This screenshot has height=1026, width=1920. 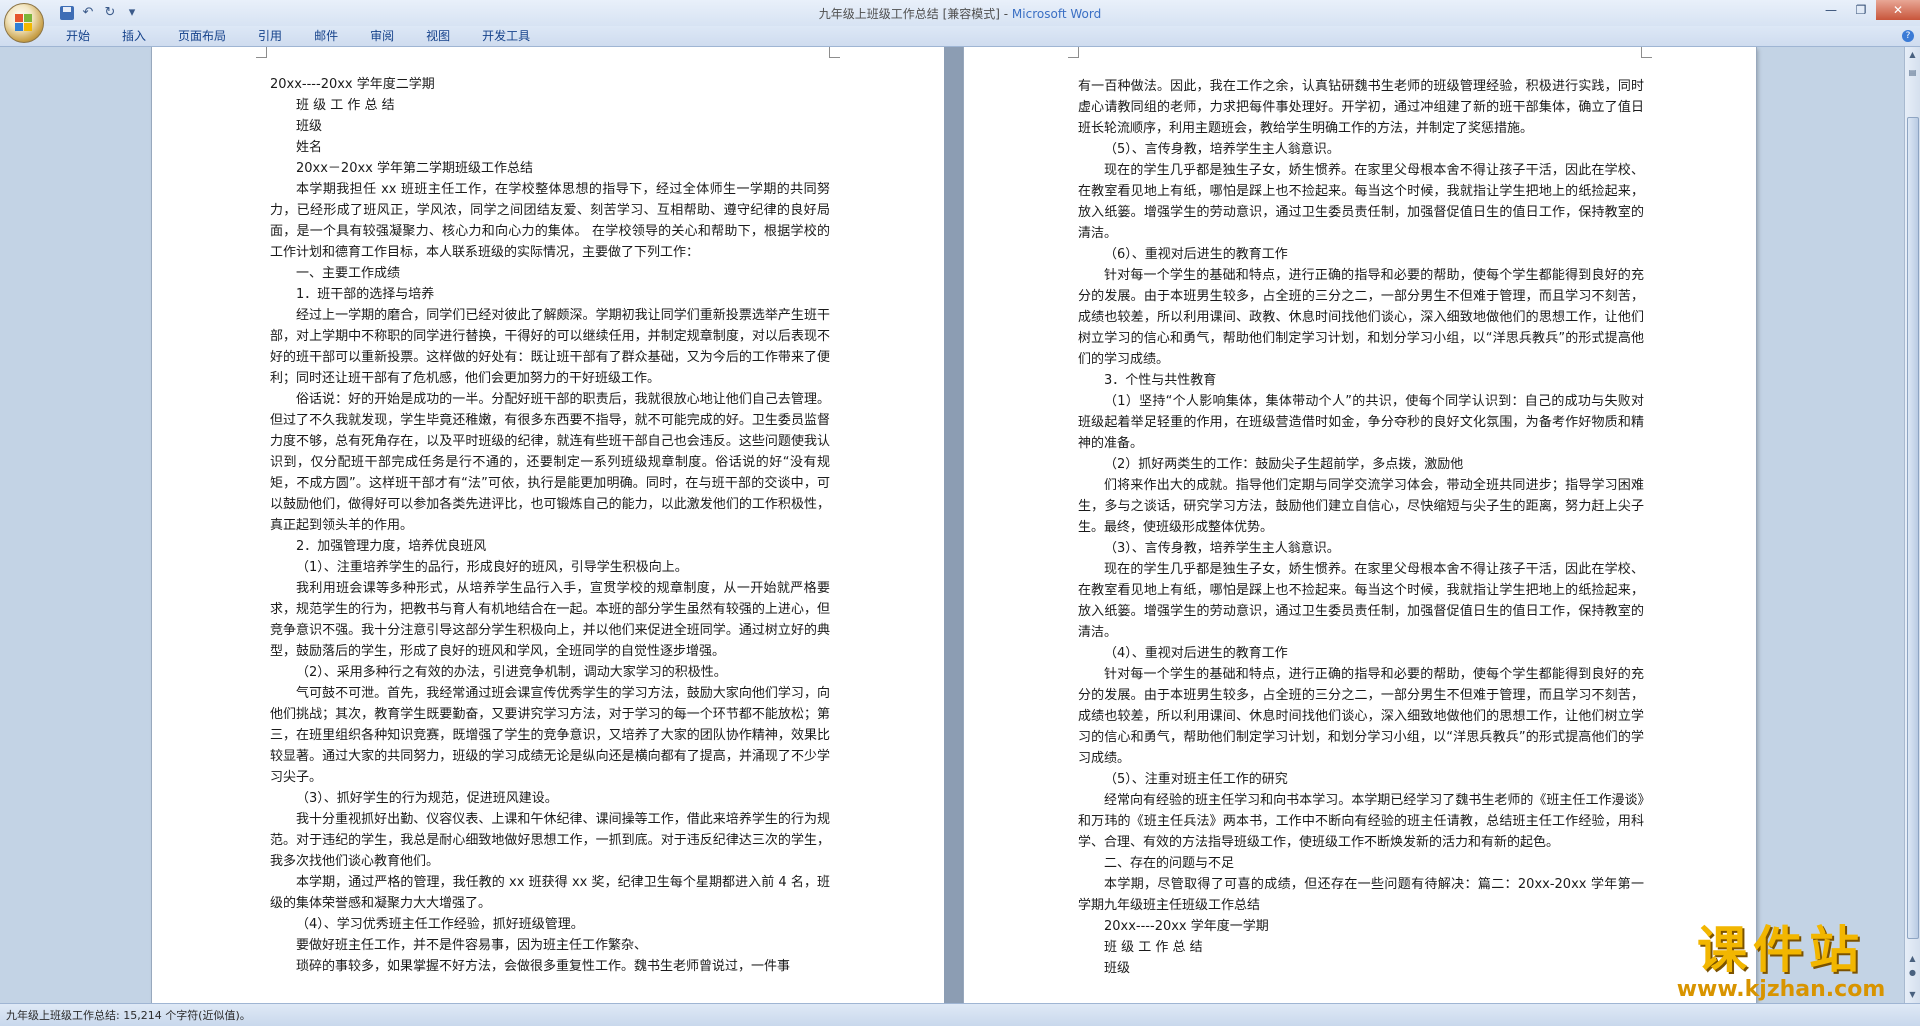 What do you see at coordinates (1912, 995) in the screenshot?
I see `scroll-down-icon: ▼` at bounding box center [1912, 995].